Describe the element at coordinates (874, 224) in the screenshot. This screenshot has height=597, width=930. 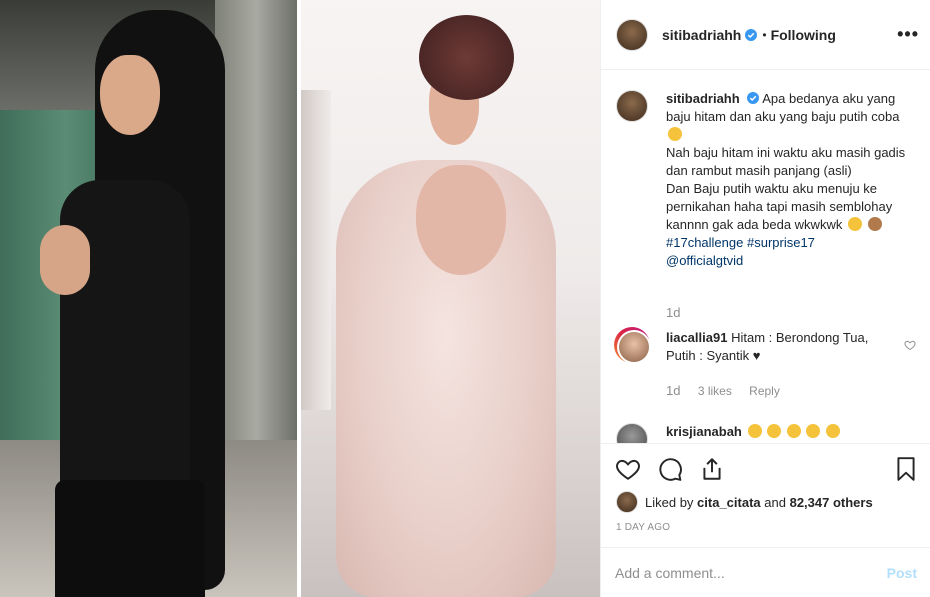
I see `see-no-evil-monkey-emoji-icon` at that location.